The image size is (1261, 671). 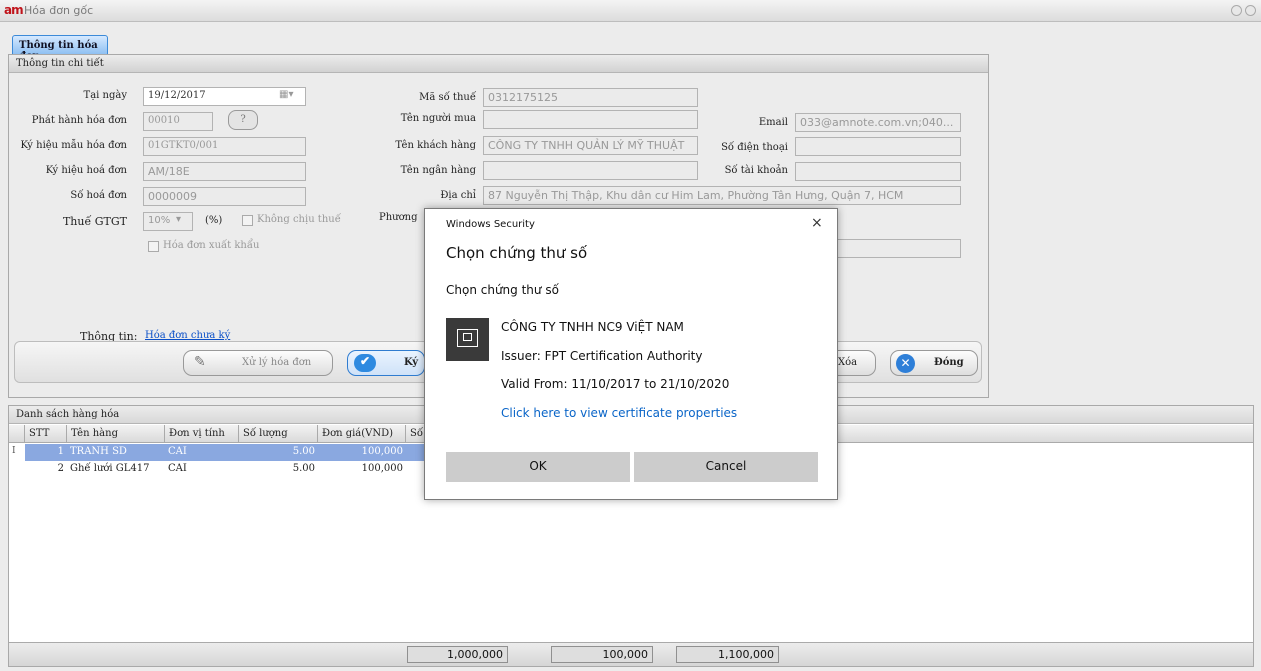 What do you see at coordinates (365, 363) in the screenshot?
I see `check-icon: ✔` at bounding box center [365, 363].